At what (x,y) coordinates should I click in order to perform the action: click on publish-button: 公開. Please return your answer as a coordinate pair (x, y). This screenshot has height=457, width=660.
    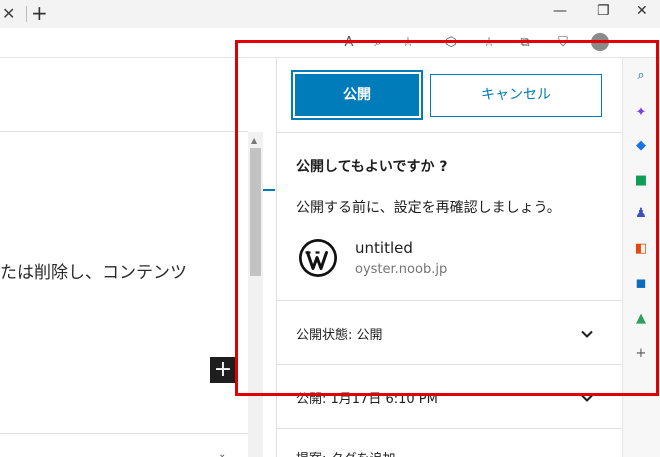
    Looking at the image, I should click on (357, 95).